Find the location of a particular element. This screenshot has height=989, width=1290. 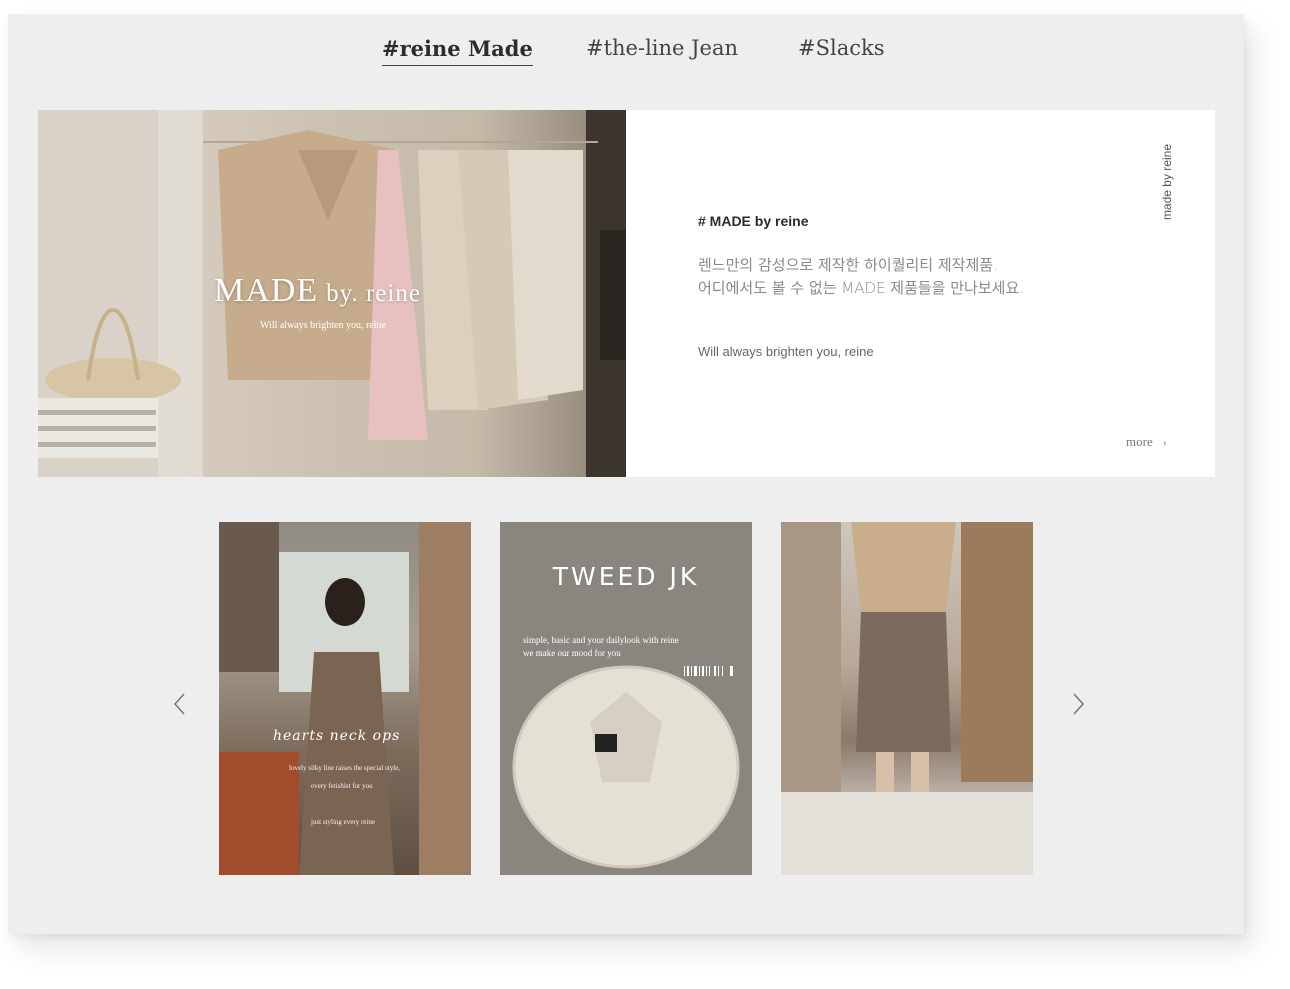

thumb-photo-skirt is located at coordinates (907, 698).